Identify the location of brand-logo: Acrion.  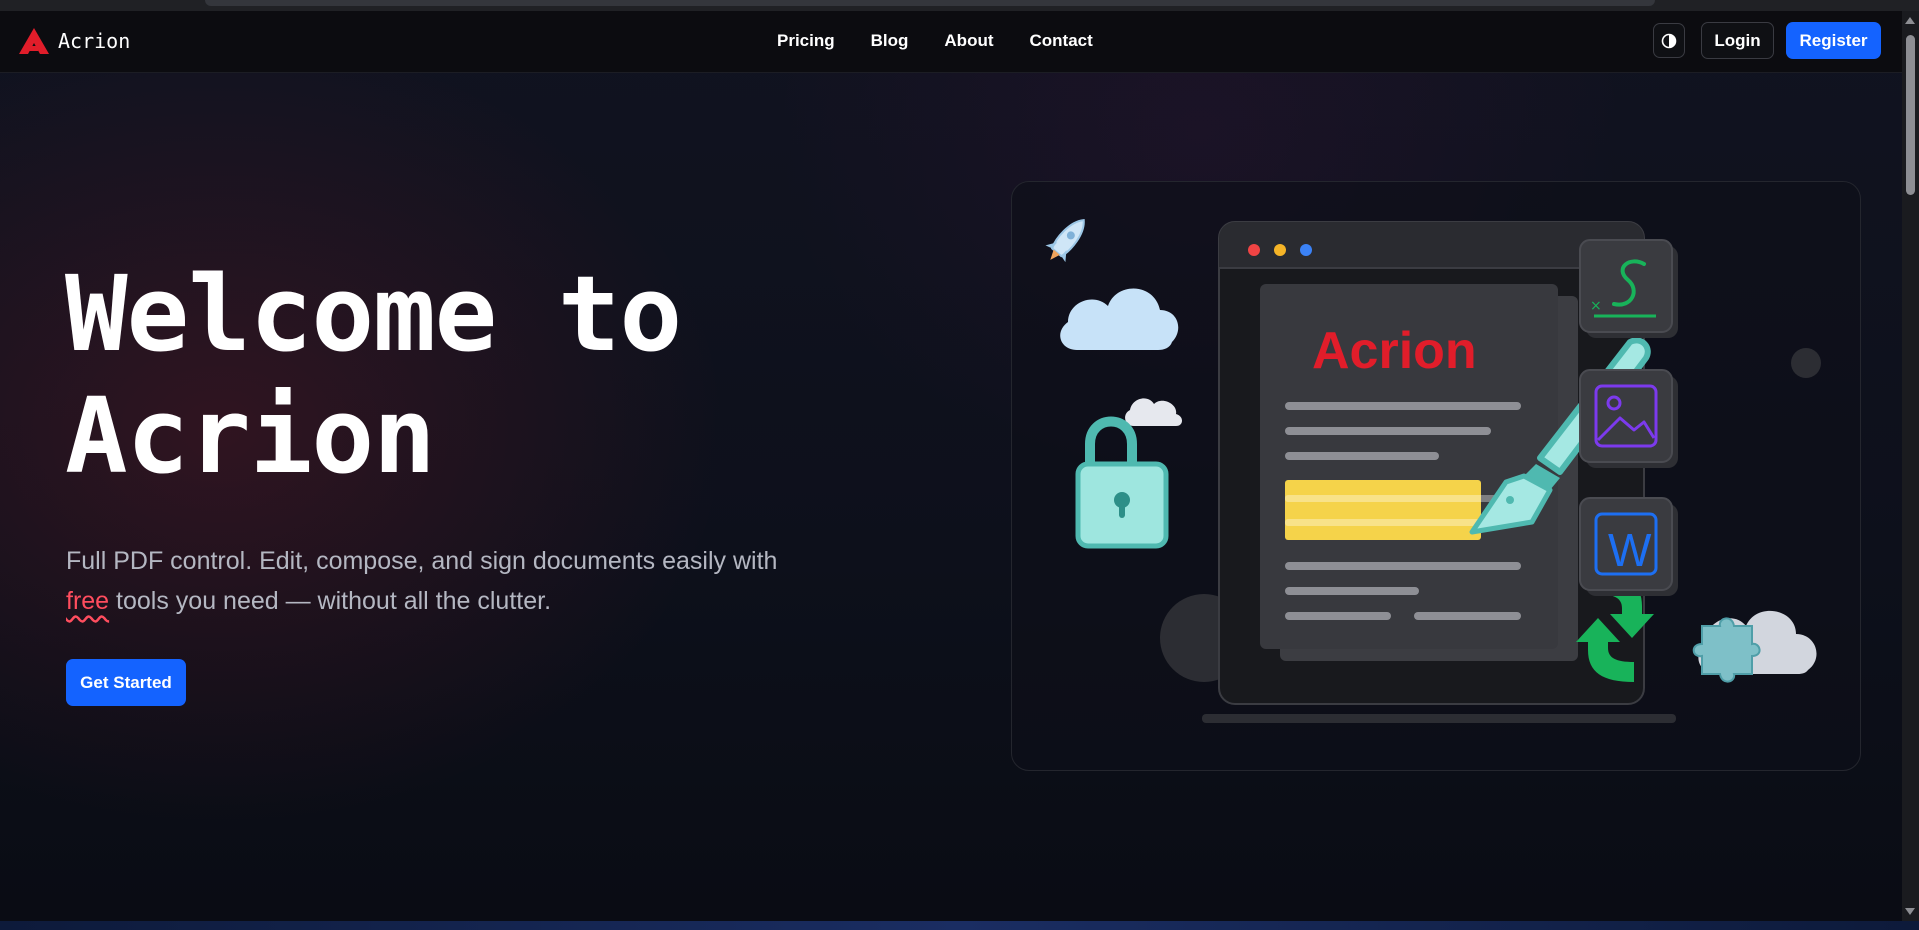
(74, 41).